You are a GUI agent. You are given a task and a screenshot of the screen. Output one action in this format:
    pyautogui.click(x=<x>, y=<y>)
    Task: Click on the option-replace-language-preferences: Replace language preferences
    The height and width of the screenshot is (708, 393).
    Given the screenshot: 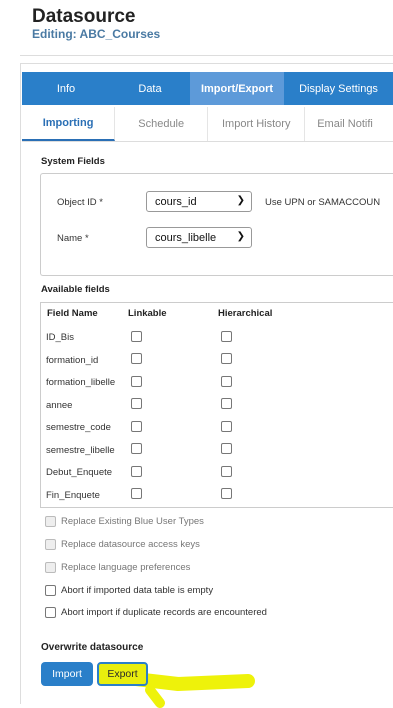 What is the action you would take?
    pyautogui.click(x=117, y=567)
    